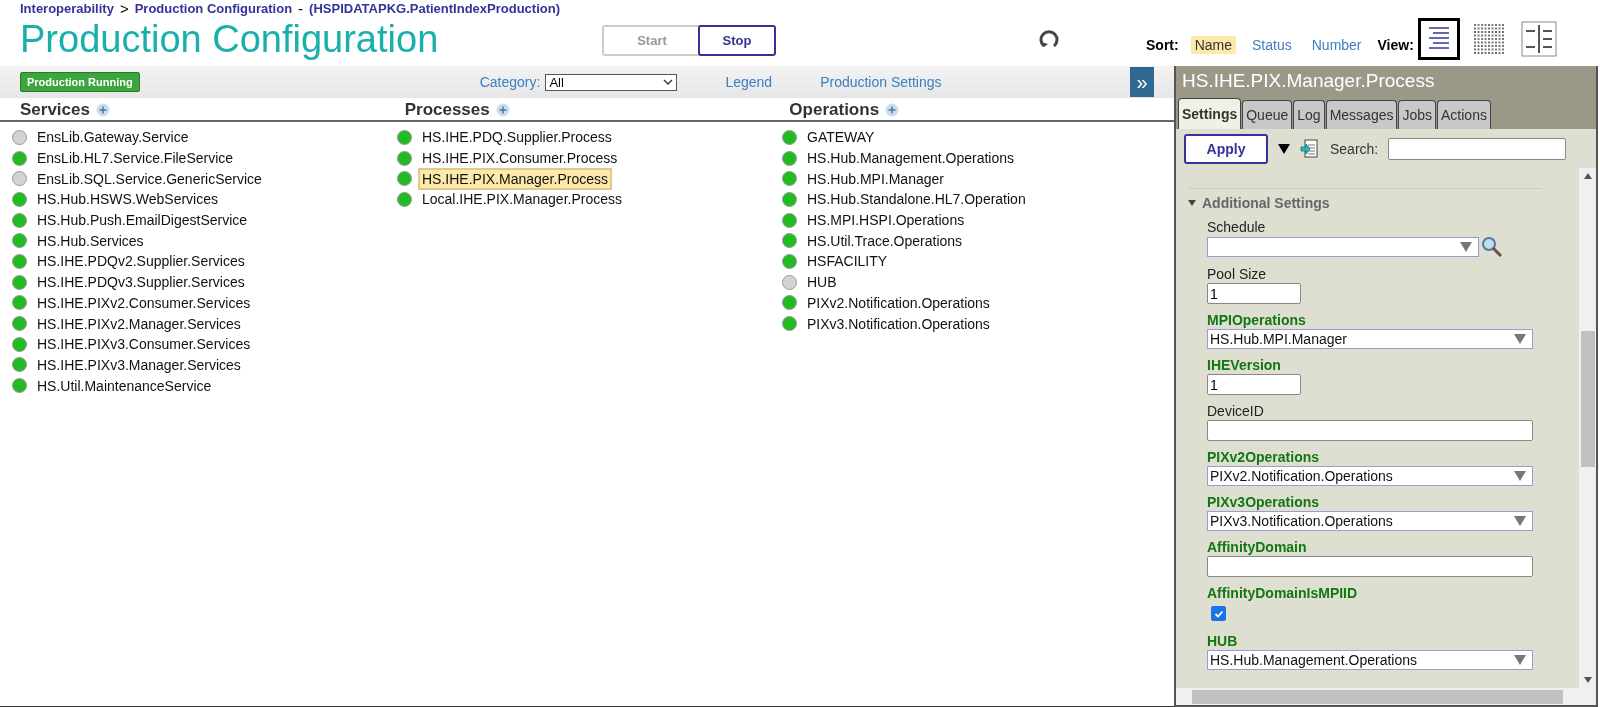 Image resolution: width=1600 pixels, height=707 pixels. What do you see at coordinates (1343, 247) in the screenshot?
I see `dropdown-field` at bounding box center [1343, 247].